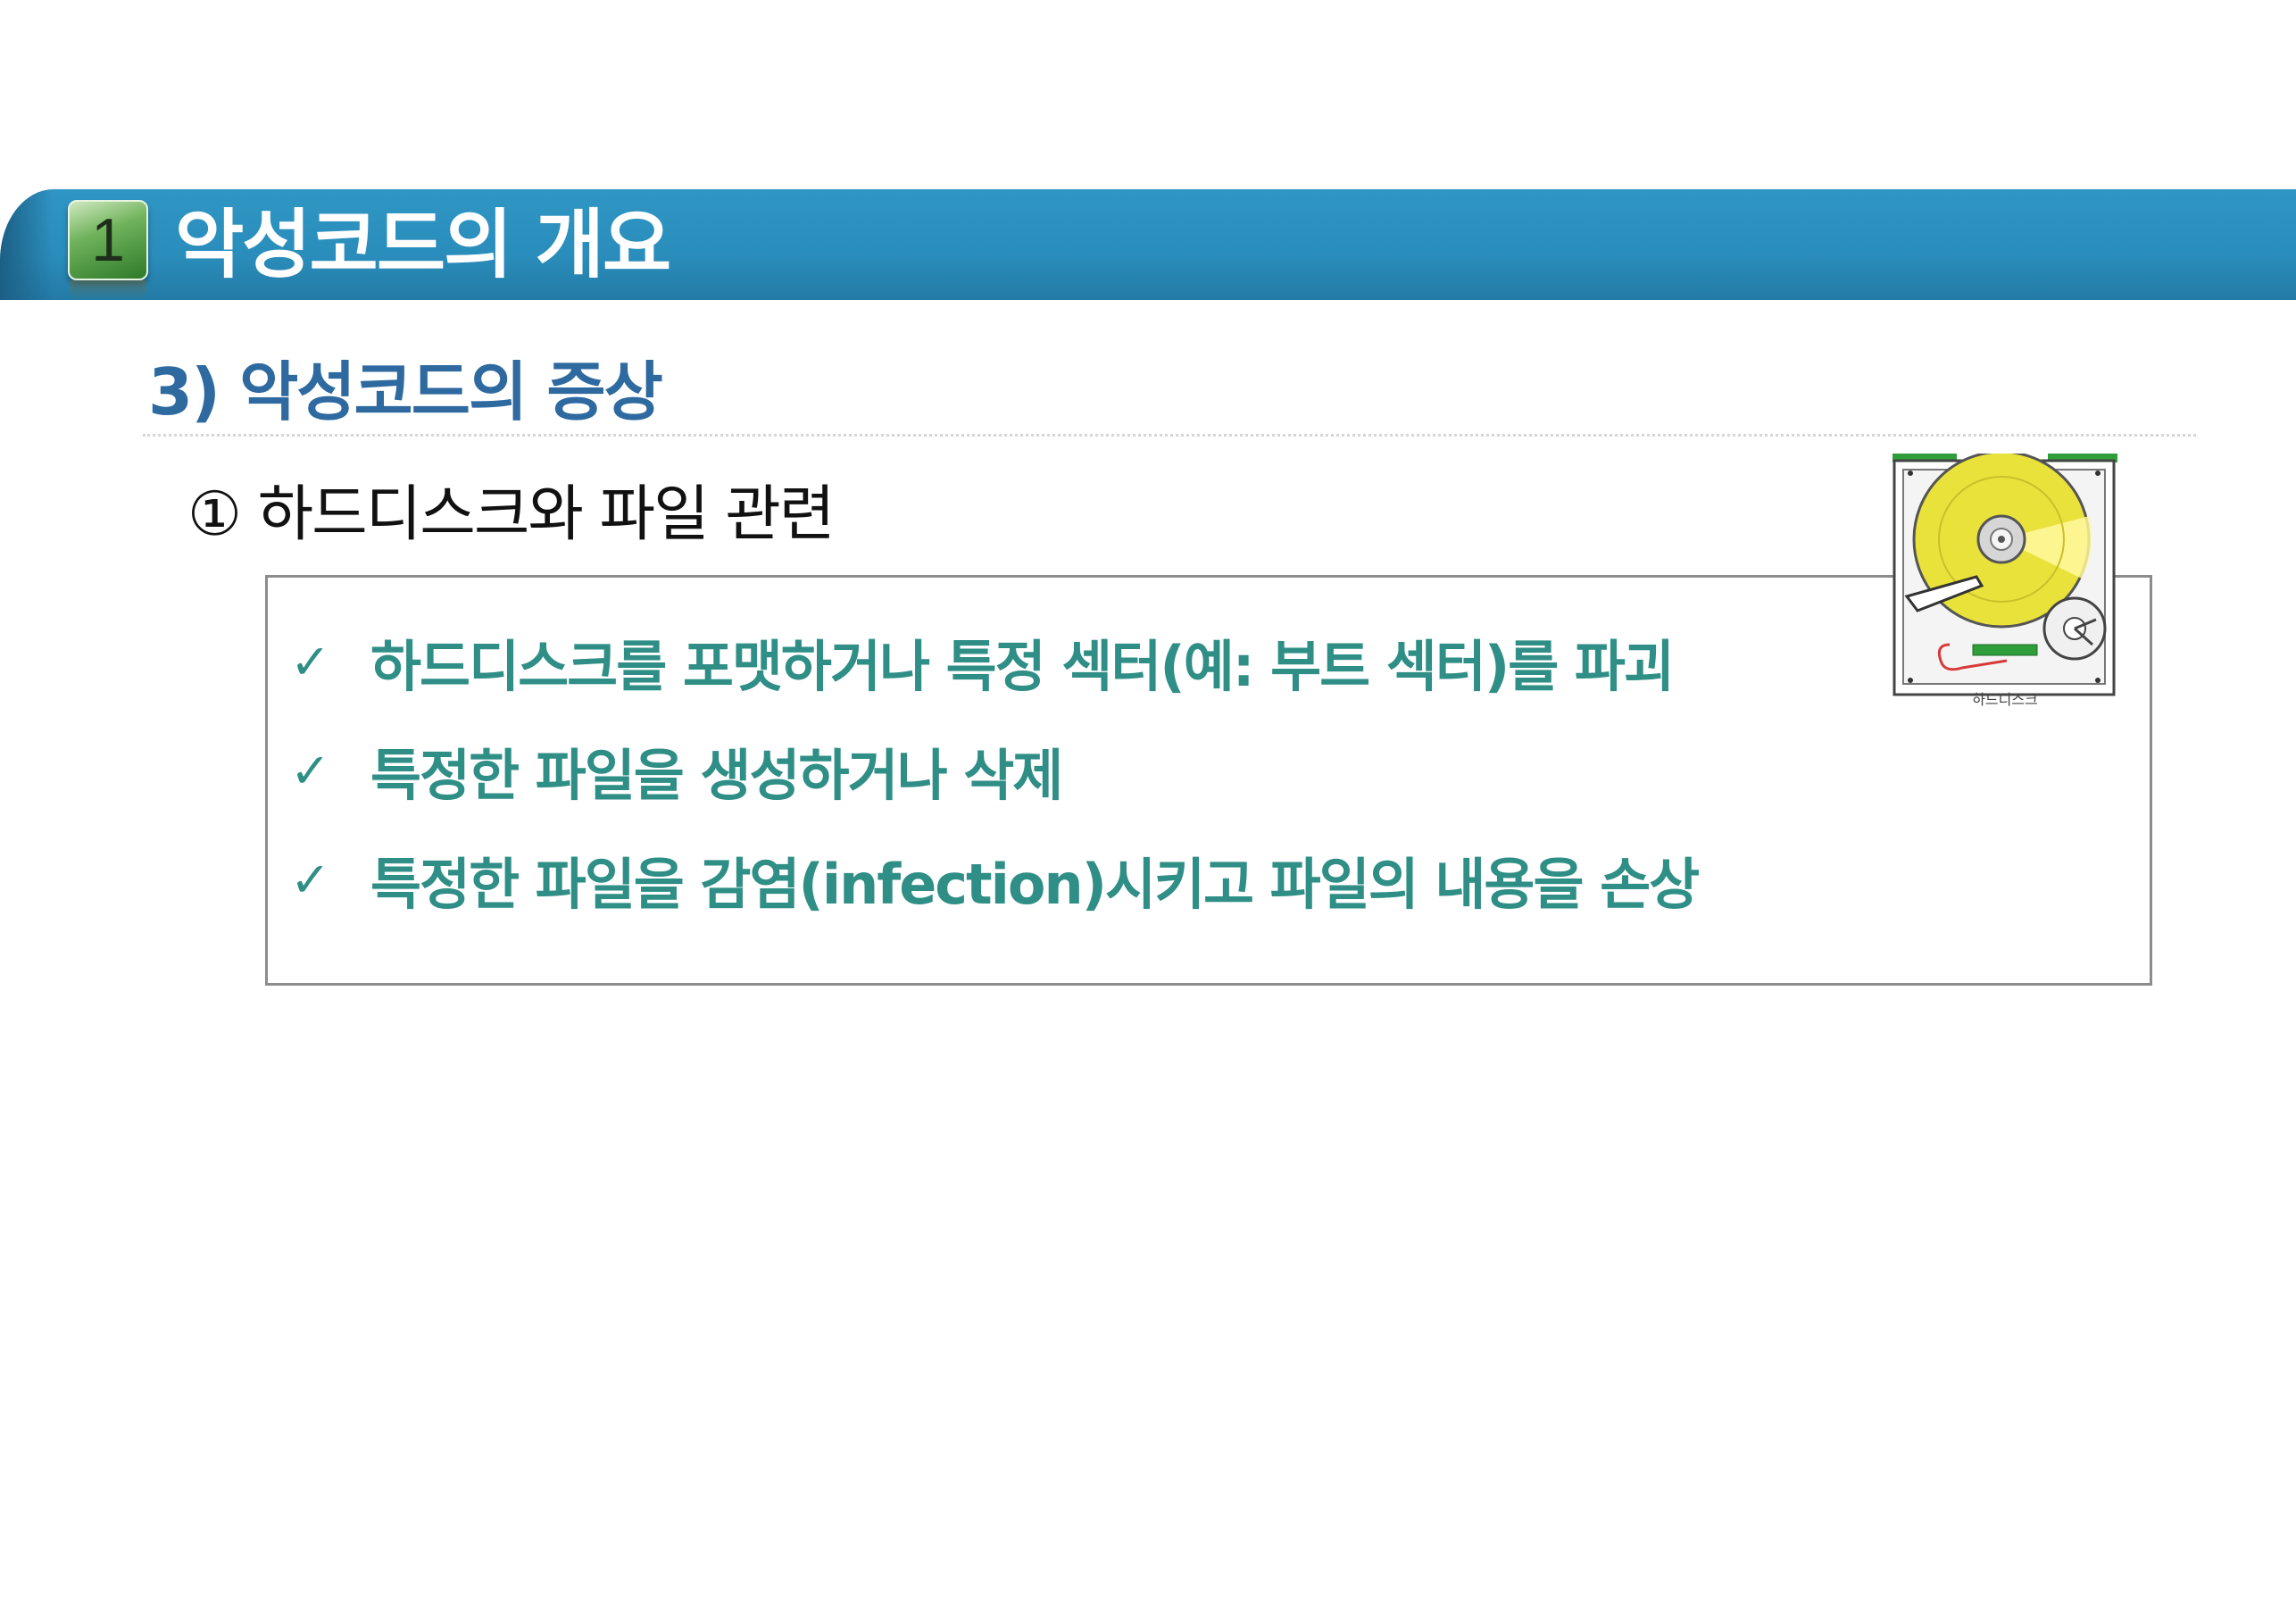 The width and height of the screenshot is (2296, 1624). What do you see at coordinates (1035, 884) in the screenshot?
I see `bullet-text: 특정한 파일을 감염(infection)시키고 파일의 내용을 손상` at bounding box center [1035, 884].